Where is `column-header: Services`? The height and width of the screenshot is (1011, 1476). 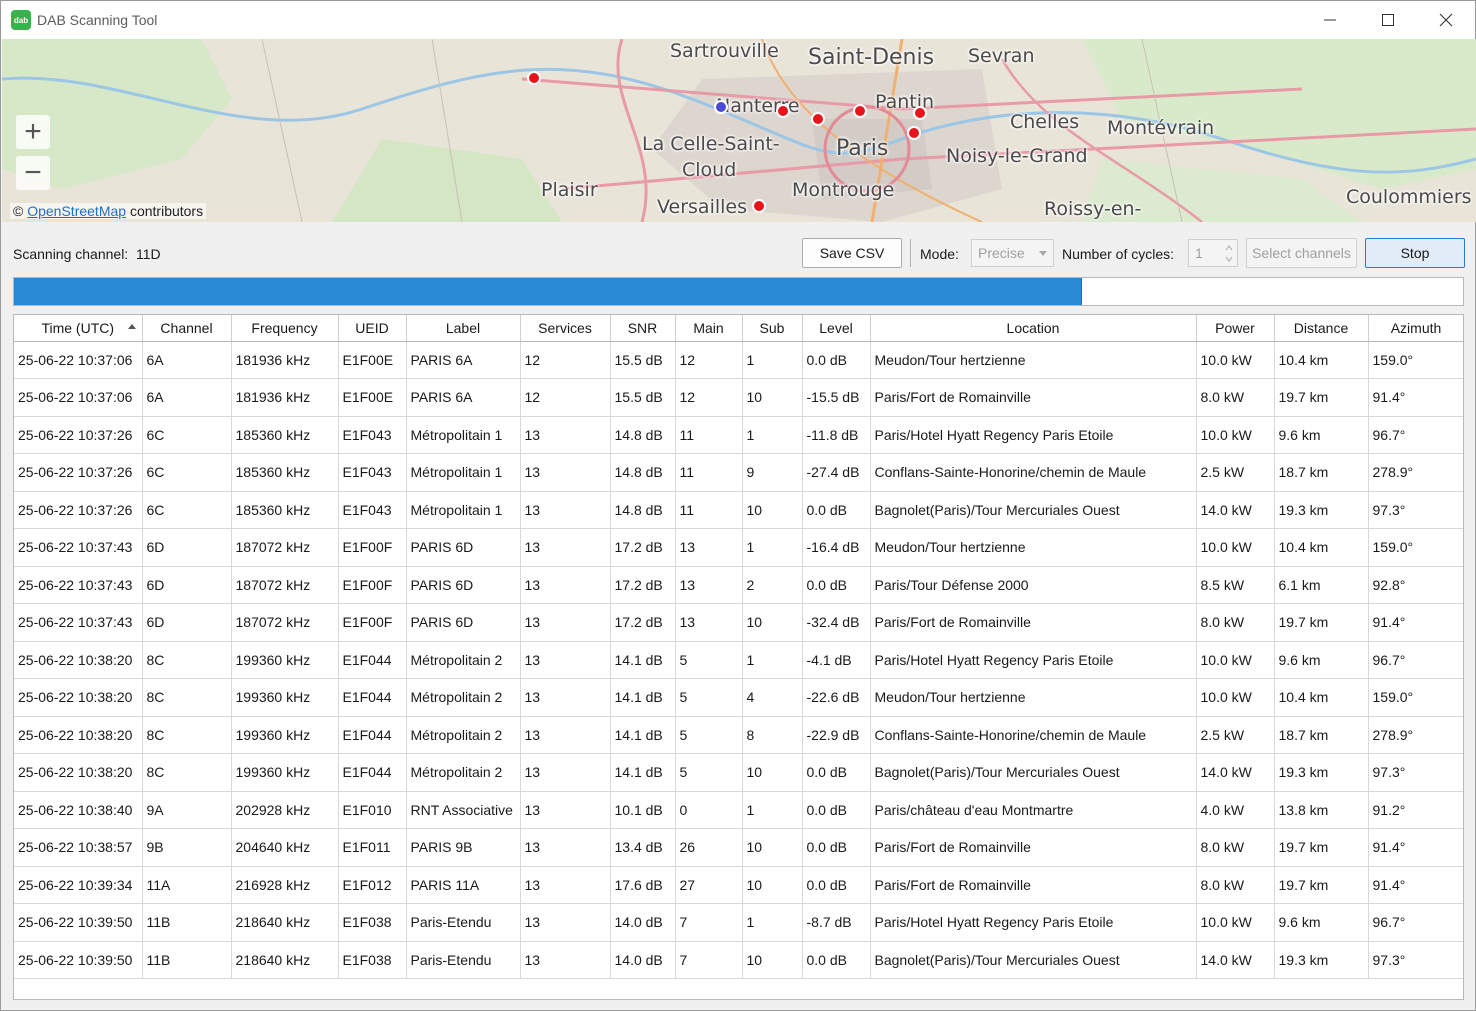 column-header: Services is located at coordinates (565, 328).